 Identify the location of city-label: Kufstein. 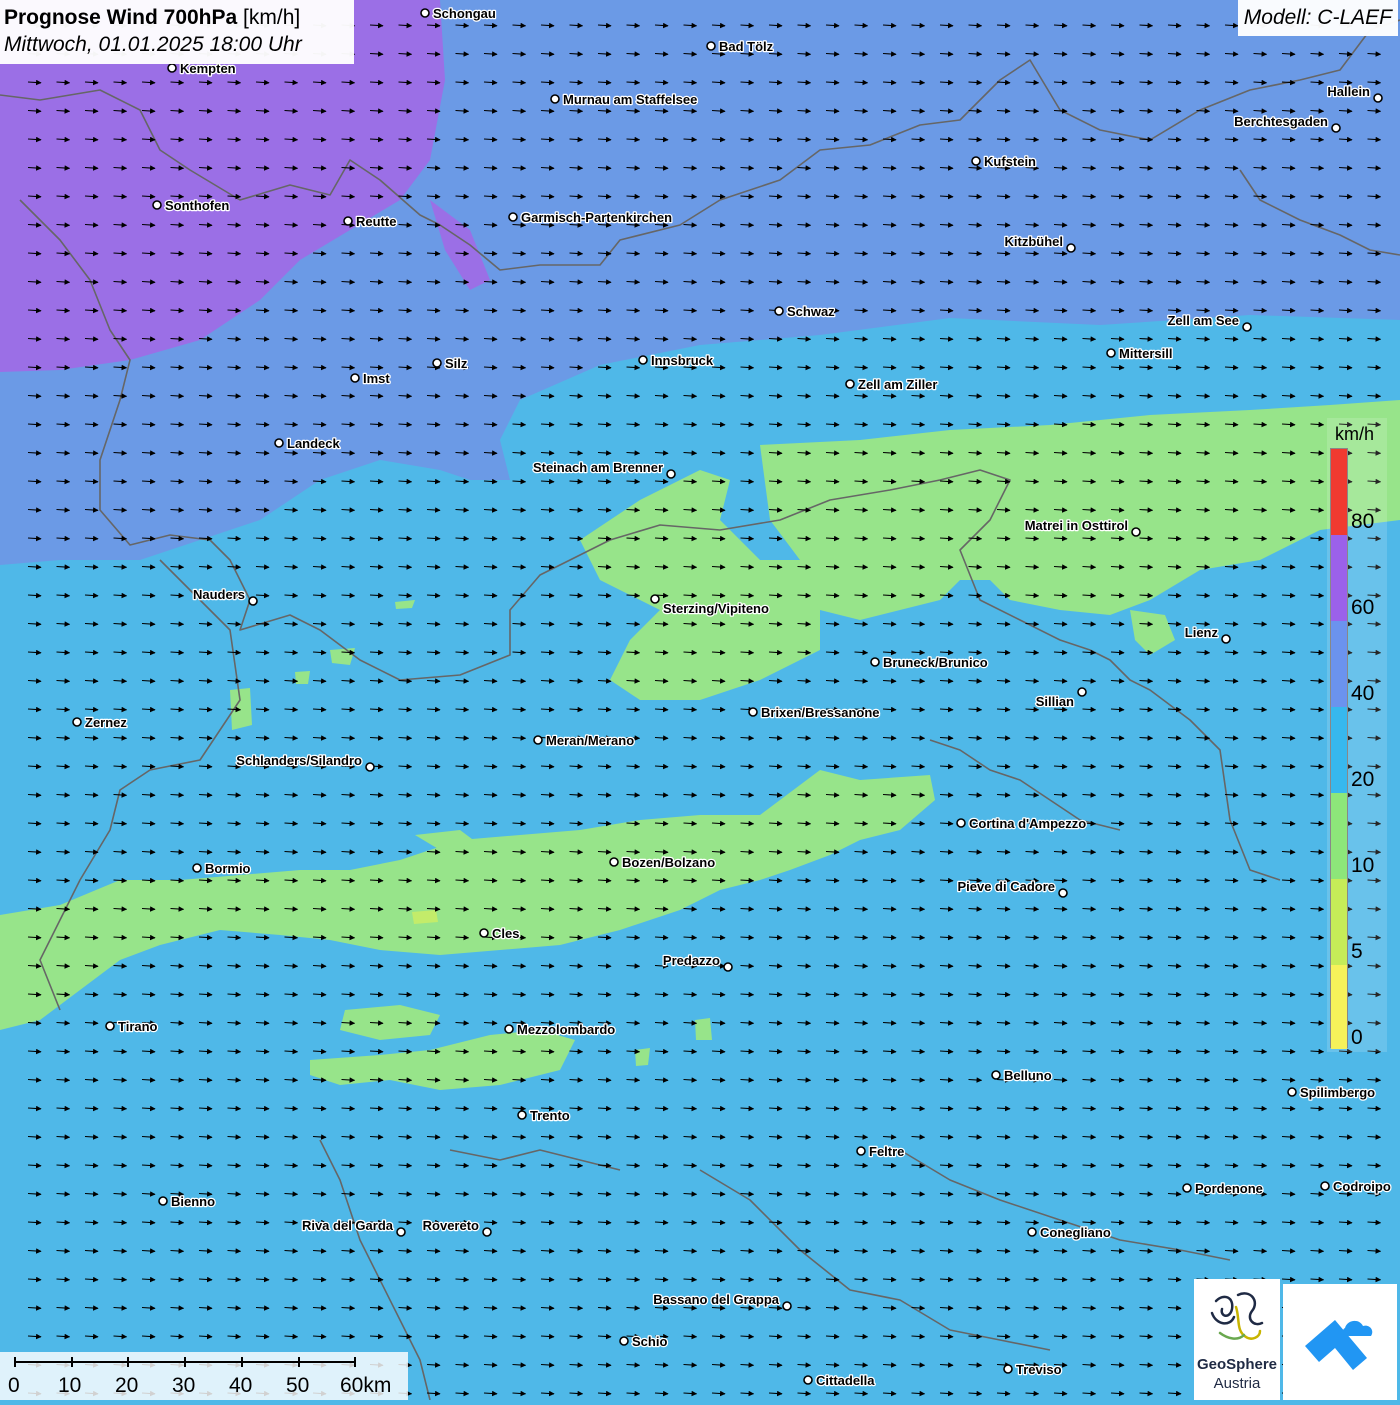
(1010, 161).